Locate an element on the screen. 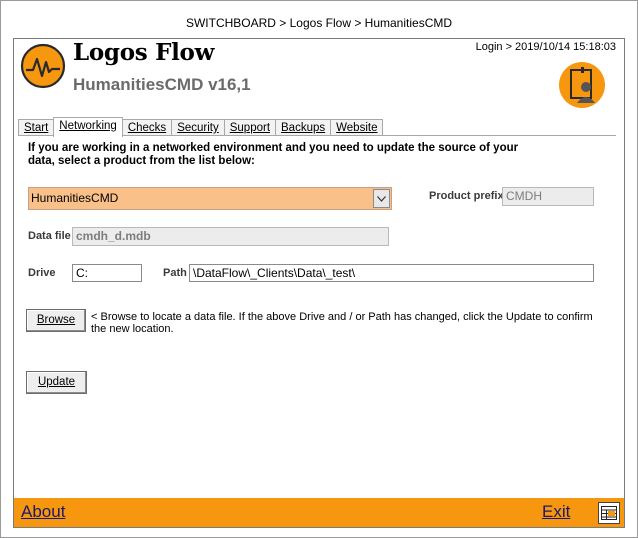  product-prefix-field: CMDH is located at coordinates (548, 196).